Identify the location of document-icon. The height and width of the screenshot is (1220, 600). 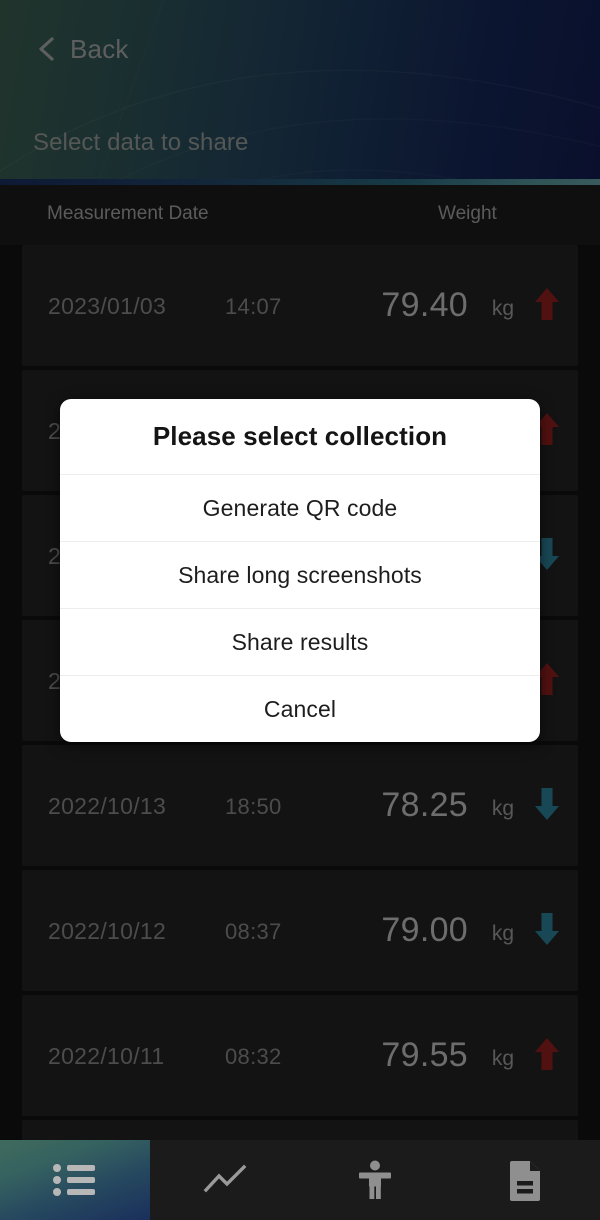
(525, 1181).